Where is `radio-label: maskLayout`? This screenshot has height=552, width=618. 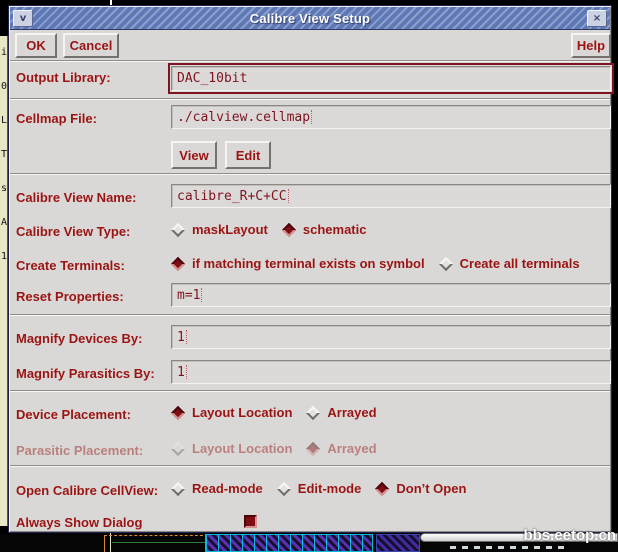 radio-label: maskLayout is located at coordinates (230, 229).